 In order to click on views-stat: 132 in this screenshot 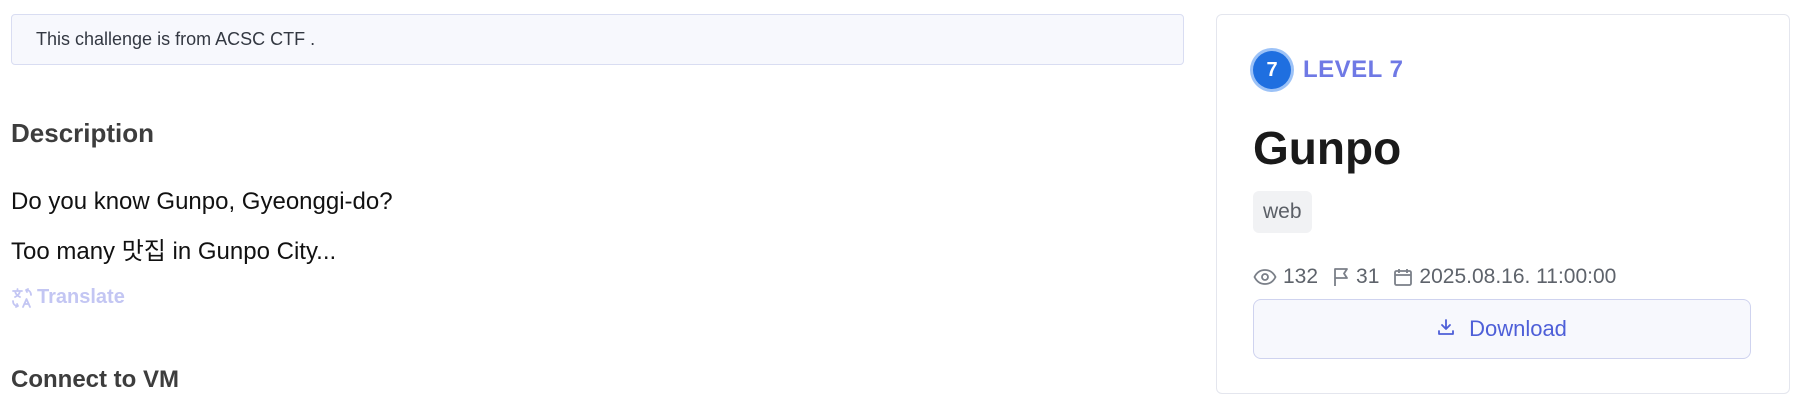, I will do `click(1285, 277)`.